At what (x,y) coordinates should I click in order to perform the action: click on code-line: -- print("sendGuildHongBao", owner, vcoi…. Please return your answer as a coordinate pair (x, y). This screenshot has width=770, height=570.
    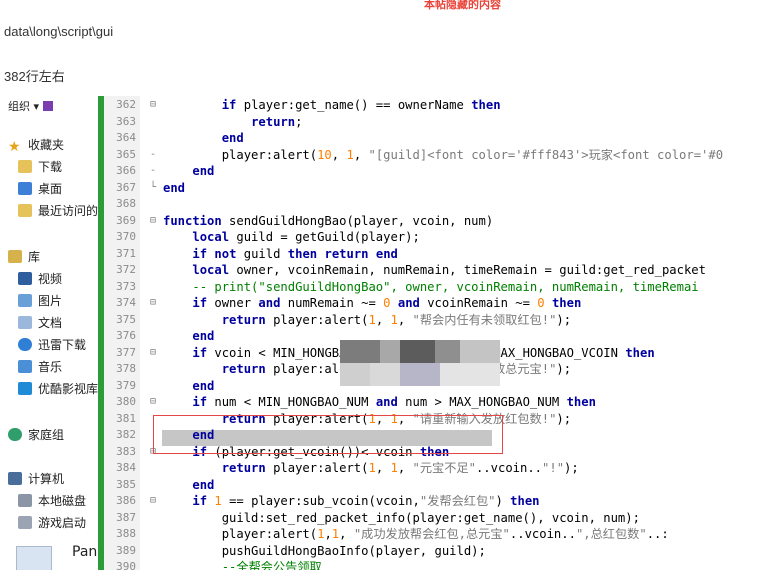
    Looking at the image, I should click on (445, 286).